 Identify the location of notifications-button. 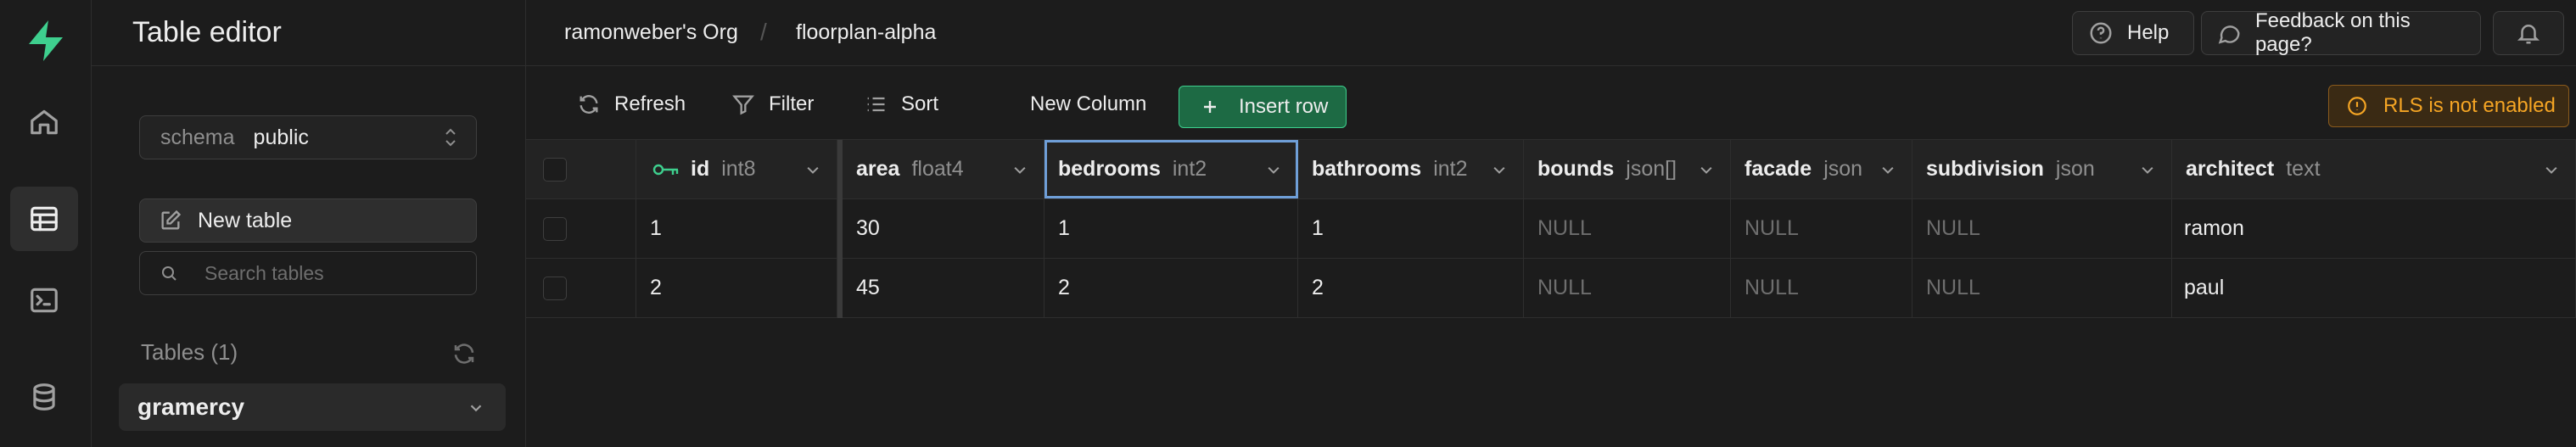
(2529, 33).